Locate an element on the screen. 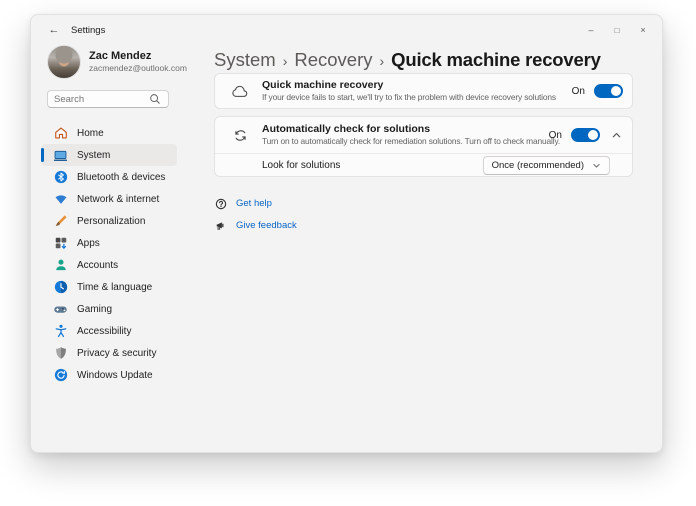  gaming-icon is located at coordinates (60, 309).